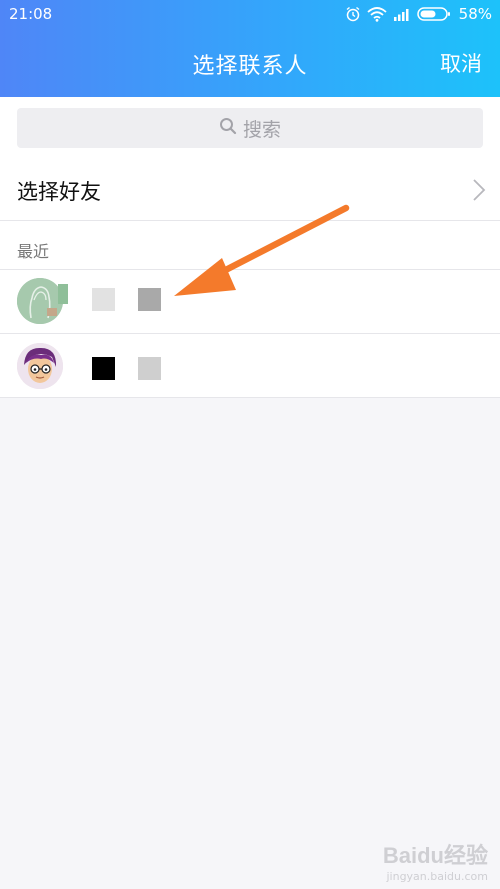 Image resolution: width=500 pixels, height=889 pixels. I want to click on search-input: 搜索, so click(250, 128).